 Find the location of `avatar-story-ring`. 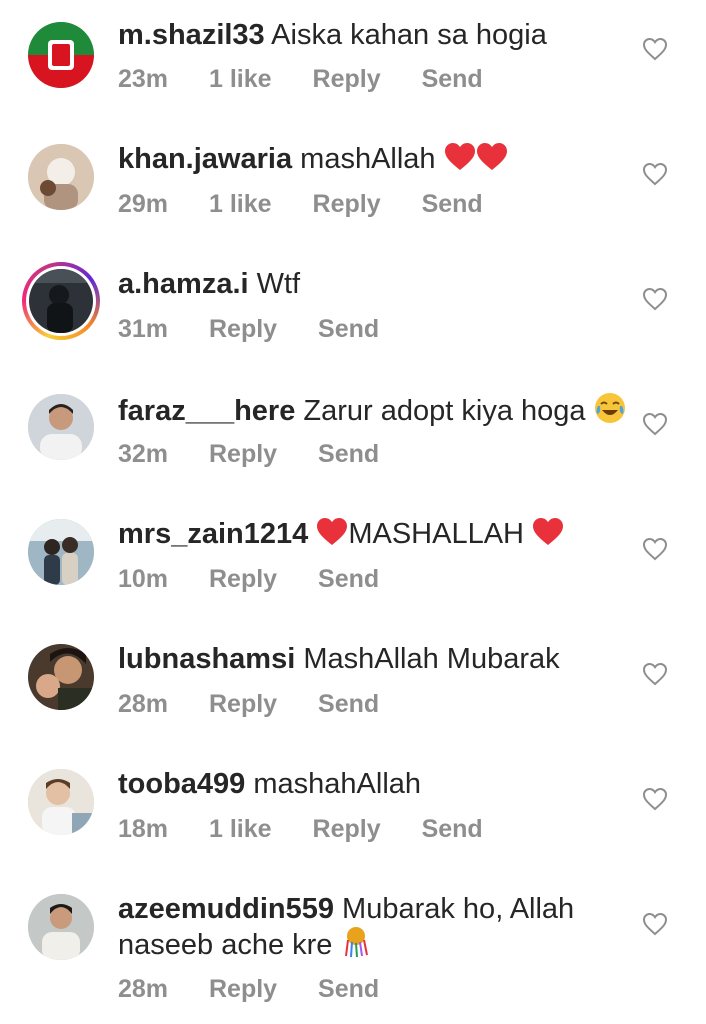

avatar-story-ring is located at coordinates (61, 301).